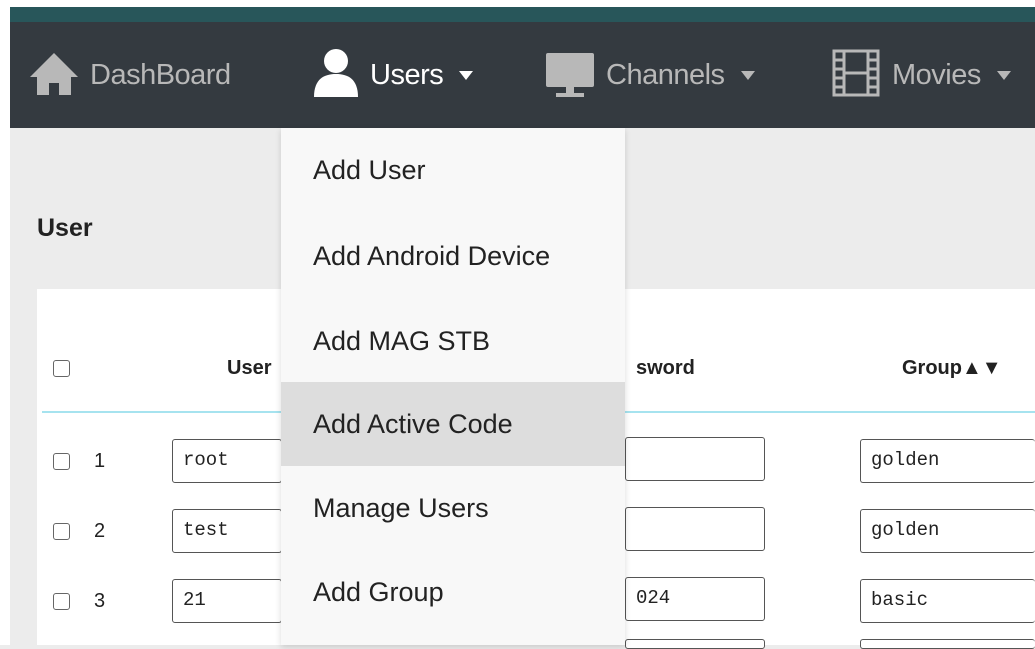 The height and width of the screenshot is (649, 1035). What do you see at coordinates (522, 14) in the screenshot?
I see `header-accent-bar` at bounding box center [522, 14].